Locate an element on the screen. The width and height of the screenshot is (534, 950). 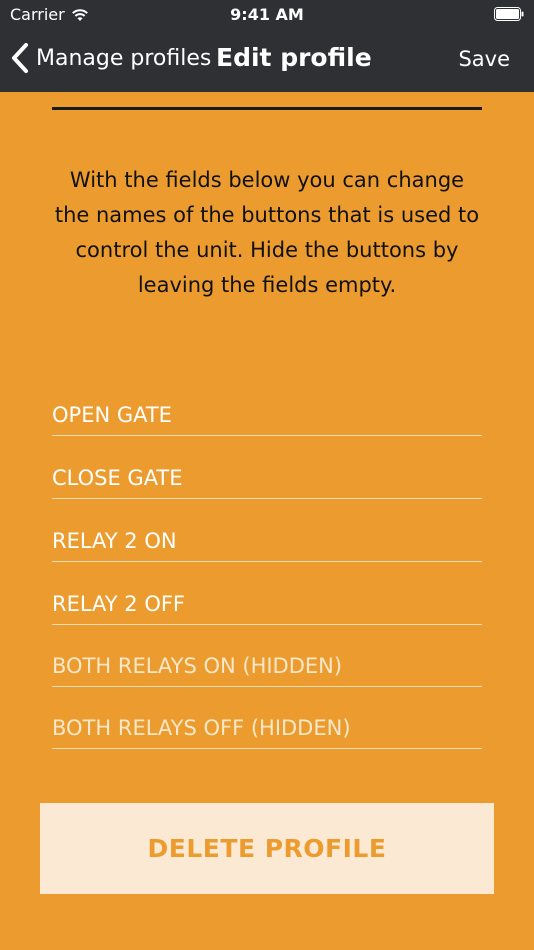
battery-icon is located at coordinates (509, 14).